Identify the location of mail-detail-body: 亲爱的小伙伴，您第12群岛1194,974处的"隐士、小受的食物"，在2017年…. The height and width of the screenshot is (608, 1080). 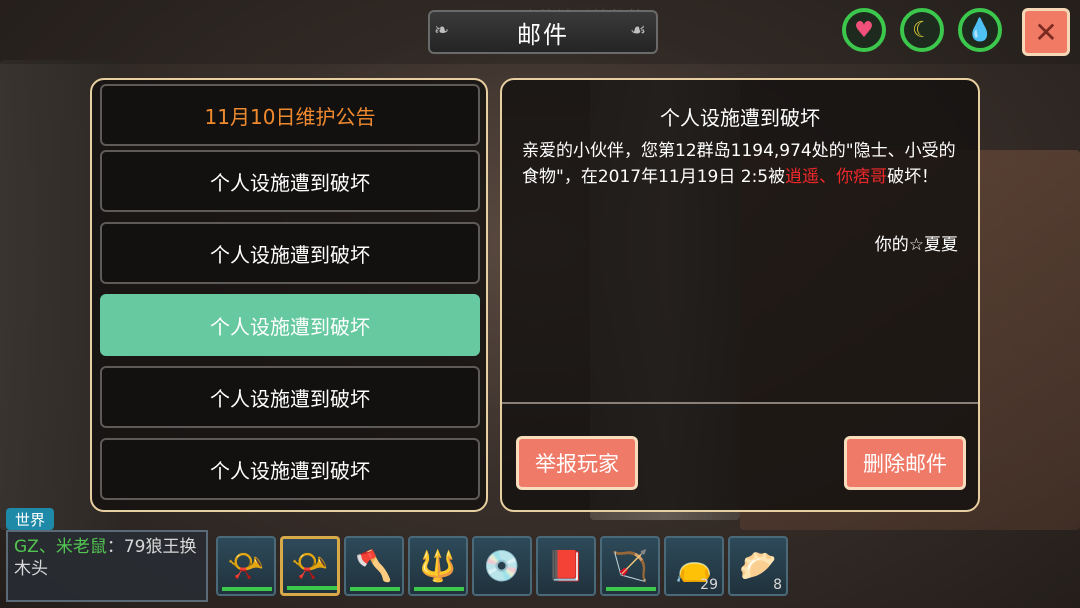
(742, 164).